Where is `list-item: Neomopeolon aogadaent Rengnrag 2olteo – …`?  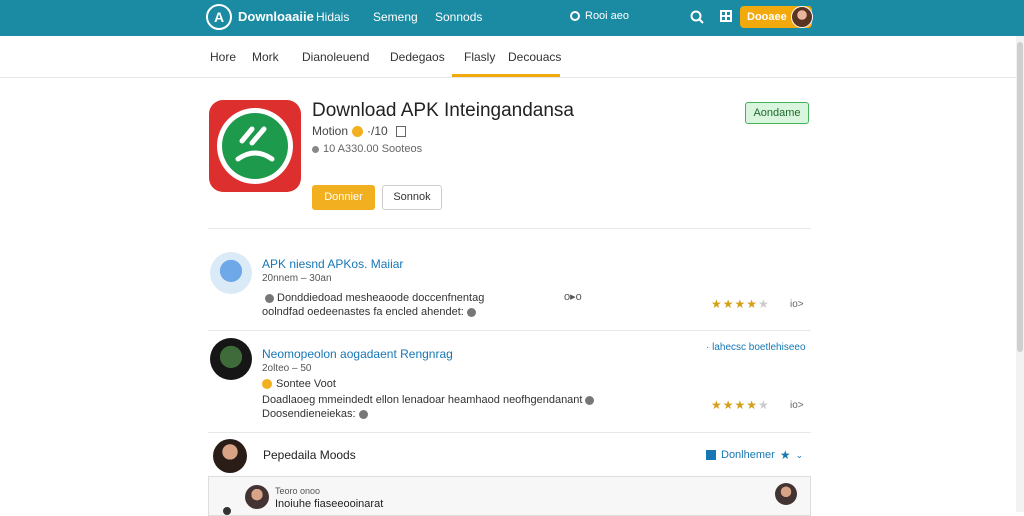
list-item: Neomopeolon aogadaent Rengnrag 2olteo – … is located at coordinates (509, 382).